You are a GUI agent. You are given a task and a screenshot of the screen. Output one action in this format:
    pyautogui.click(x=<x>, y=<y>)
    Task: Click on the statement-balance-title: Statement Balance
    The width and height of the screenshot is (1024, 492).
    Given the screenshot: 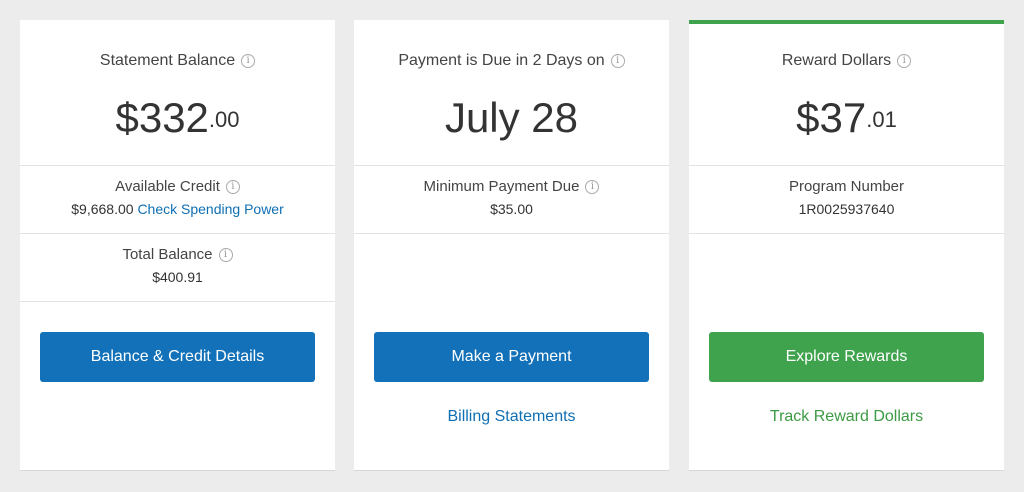 What is the action you would take?
    pyautogui.click(x=167, y=60)
    